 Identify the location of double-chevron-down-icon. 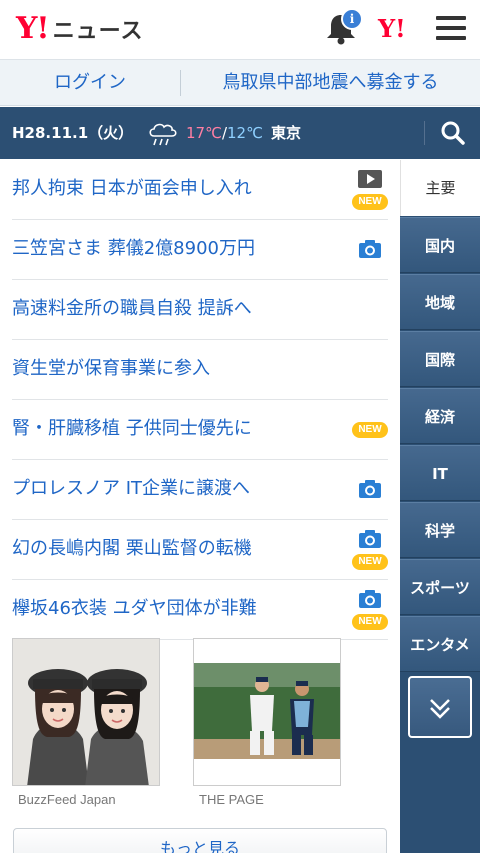
(440, 709).